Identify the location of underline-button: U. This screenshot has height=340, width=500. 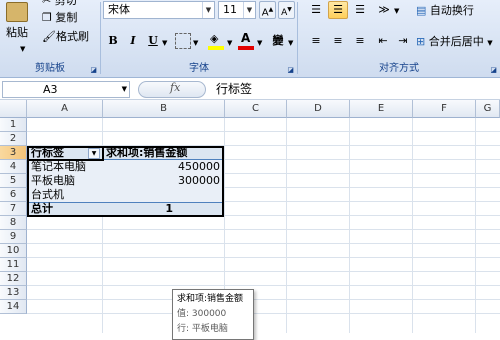
(153, 41).